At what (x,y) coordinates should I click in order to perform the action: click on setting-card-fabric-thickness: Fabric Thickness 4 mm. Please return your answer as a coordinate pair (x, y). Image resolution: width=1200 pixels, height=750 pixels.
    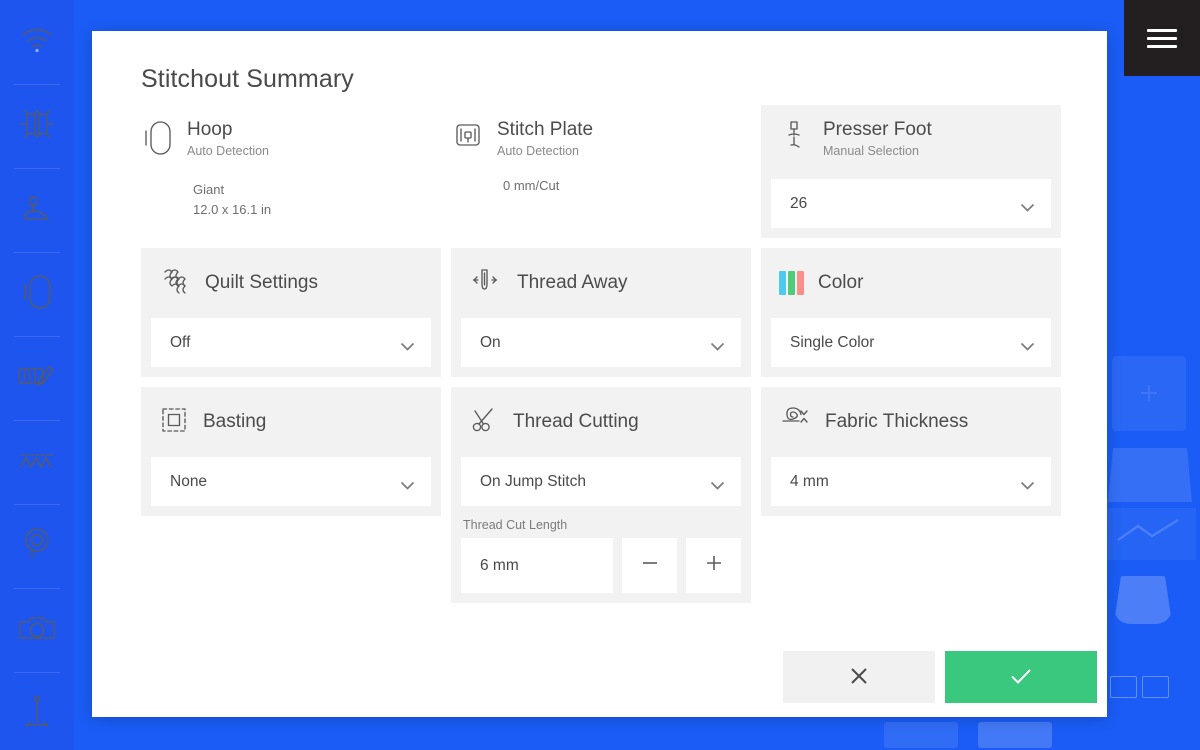
    Looking at the image, I should click on (911, 451).